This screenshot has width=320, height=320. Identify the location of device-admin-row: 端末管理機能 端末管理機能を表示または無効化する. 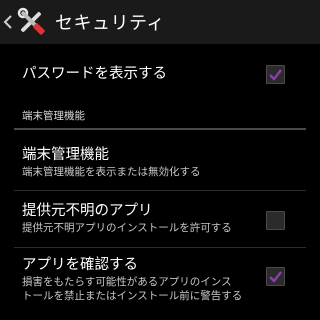
(160, 162).